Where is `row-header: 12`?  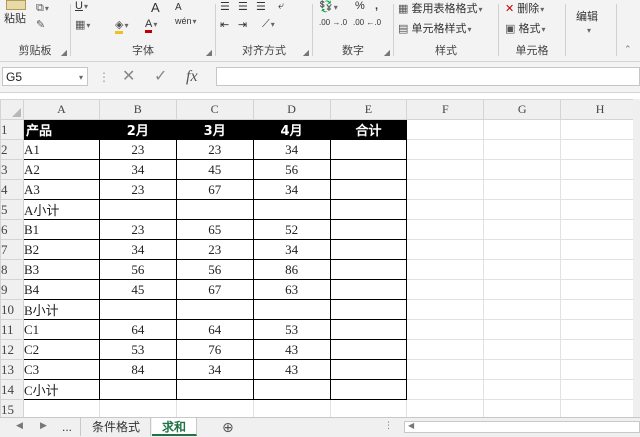
row-header: 12 is located at coordinates (12, 349).